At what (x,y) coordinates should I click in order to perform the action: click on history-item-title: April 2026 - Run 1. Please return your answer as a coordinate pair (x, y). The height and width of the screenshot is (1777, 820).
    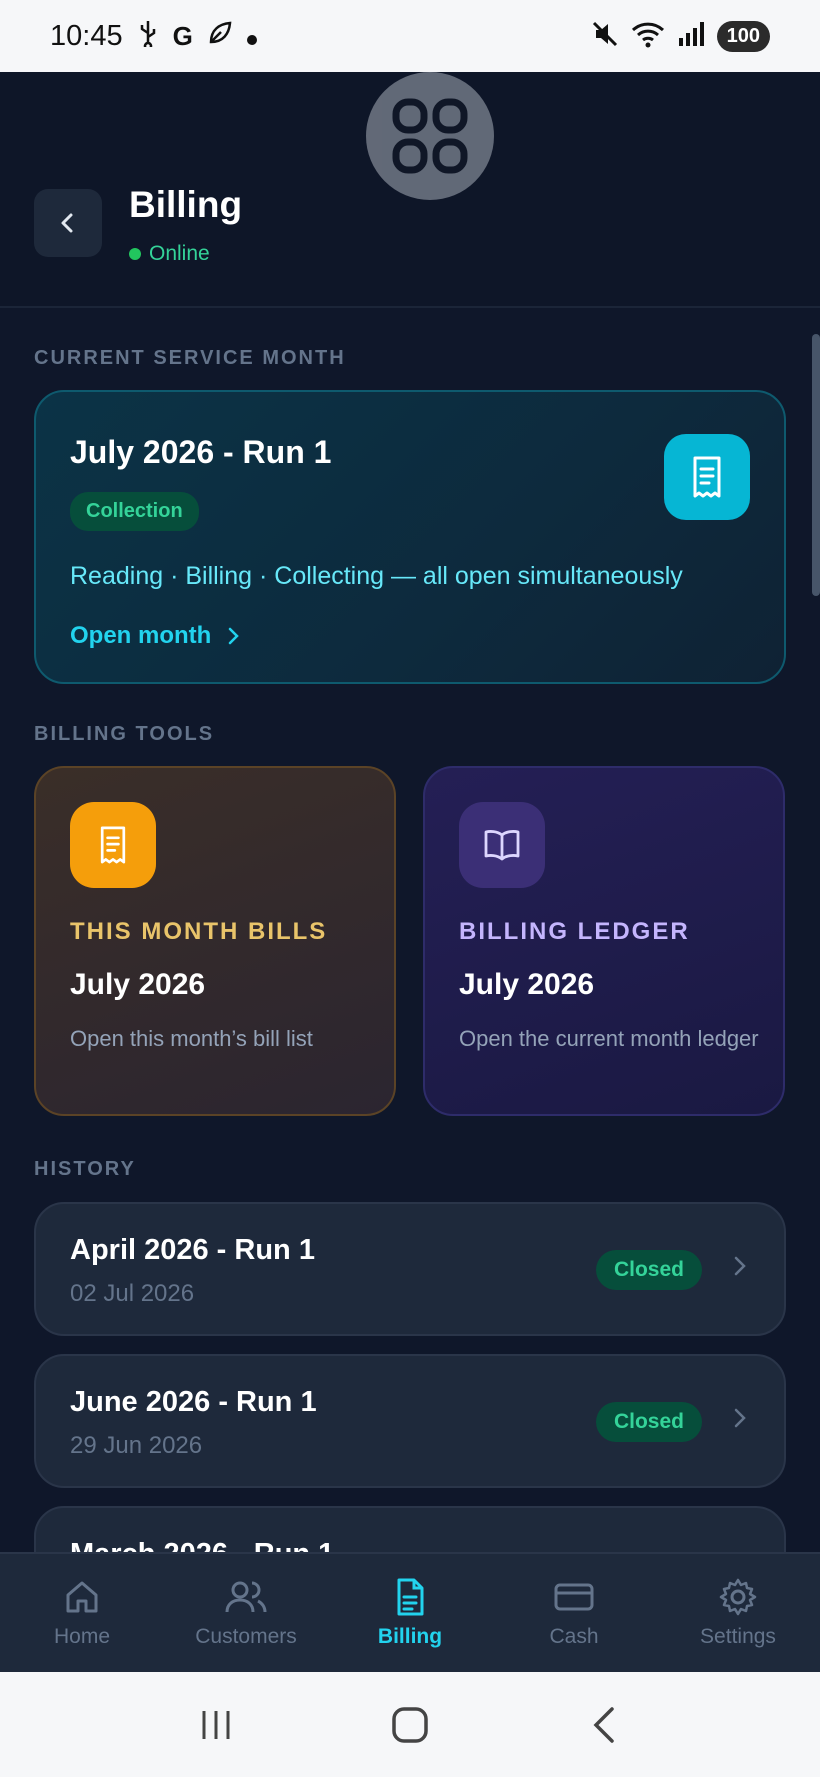
    Looking at the image, I should click on (192, 1250).